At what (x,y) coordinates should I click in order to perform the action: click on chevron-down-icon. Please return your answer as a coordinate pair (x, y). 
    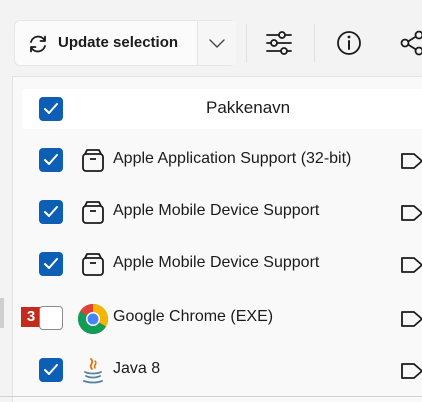
    Looking at the image, I should click on (217, 43).